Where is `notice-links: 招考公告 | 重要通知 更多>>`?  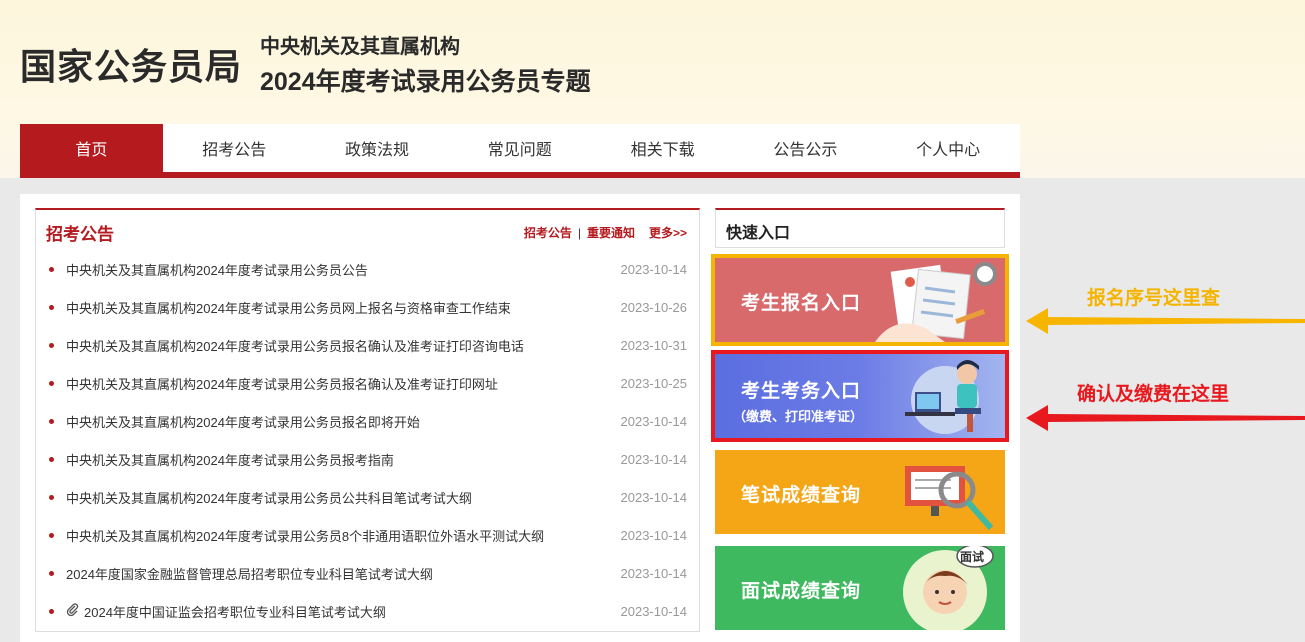
notice-links: 招考公告 | 重要通知 更多>> is located at coordinates (605, 232).